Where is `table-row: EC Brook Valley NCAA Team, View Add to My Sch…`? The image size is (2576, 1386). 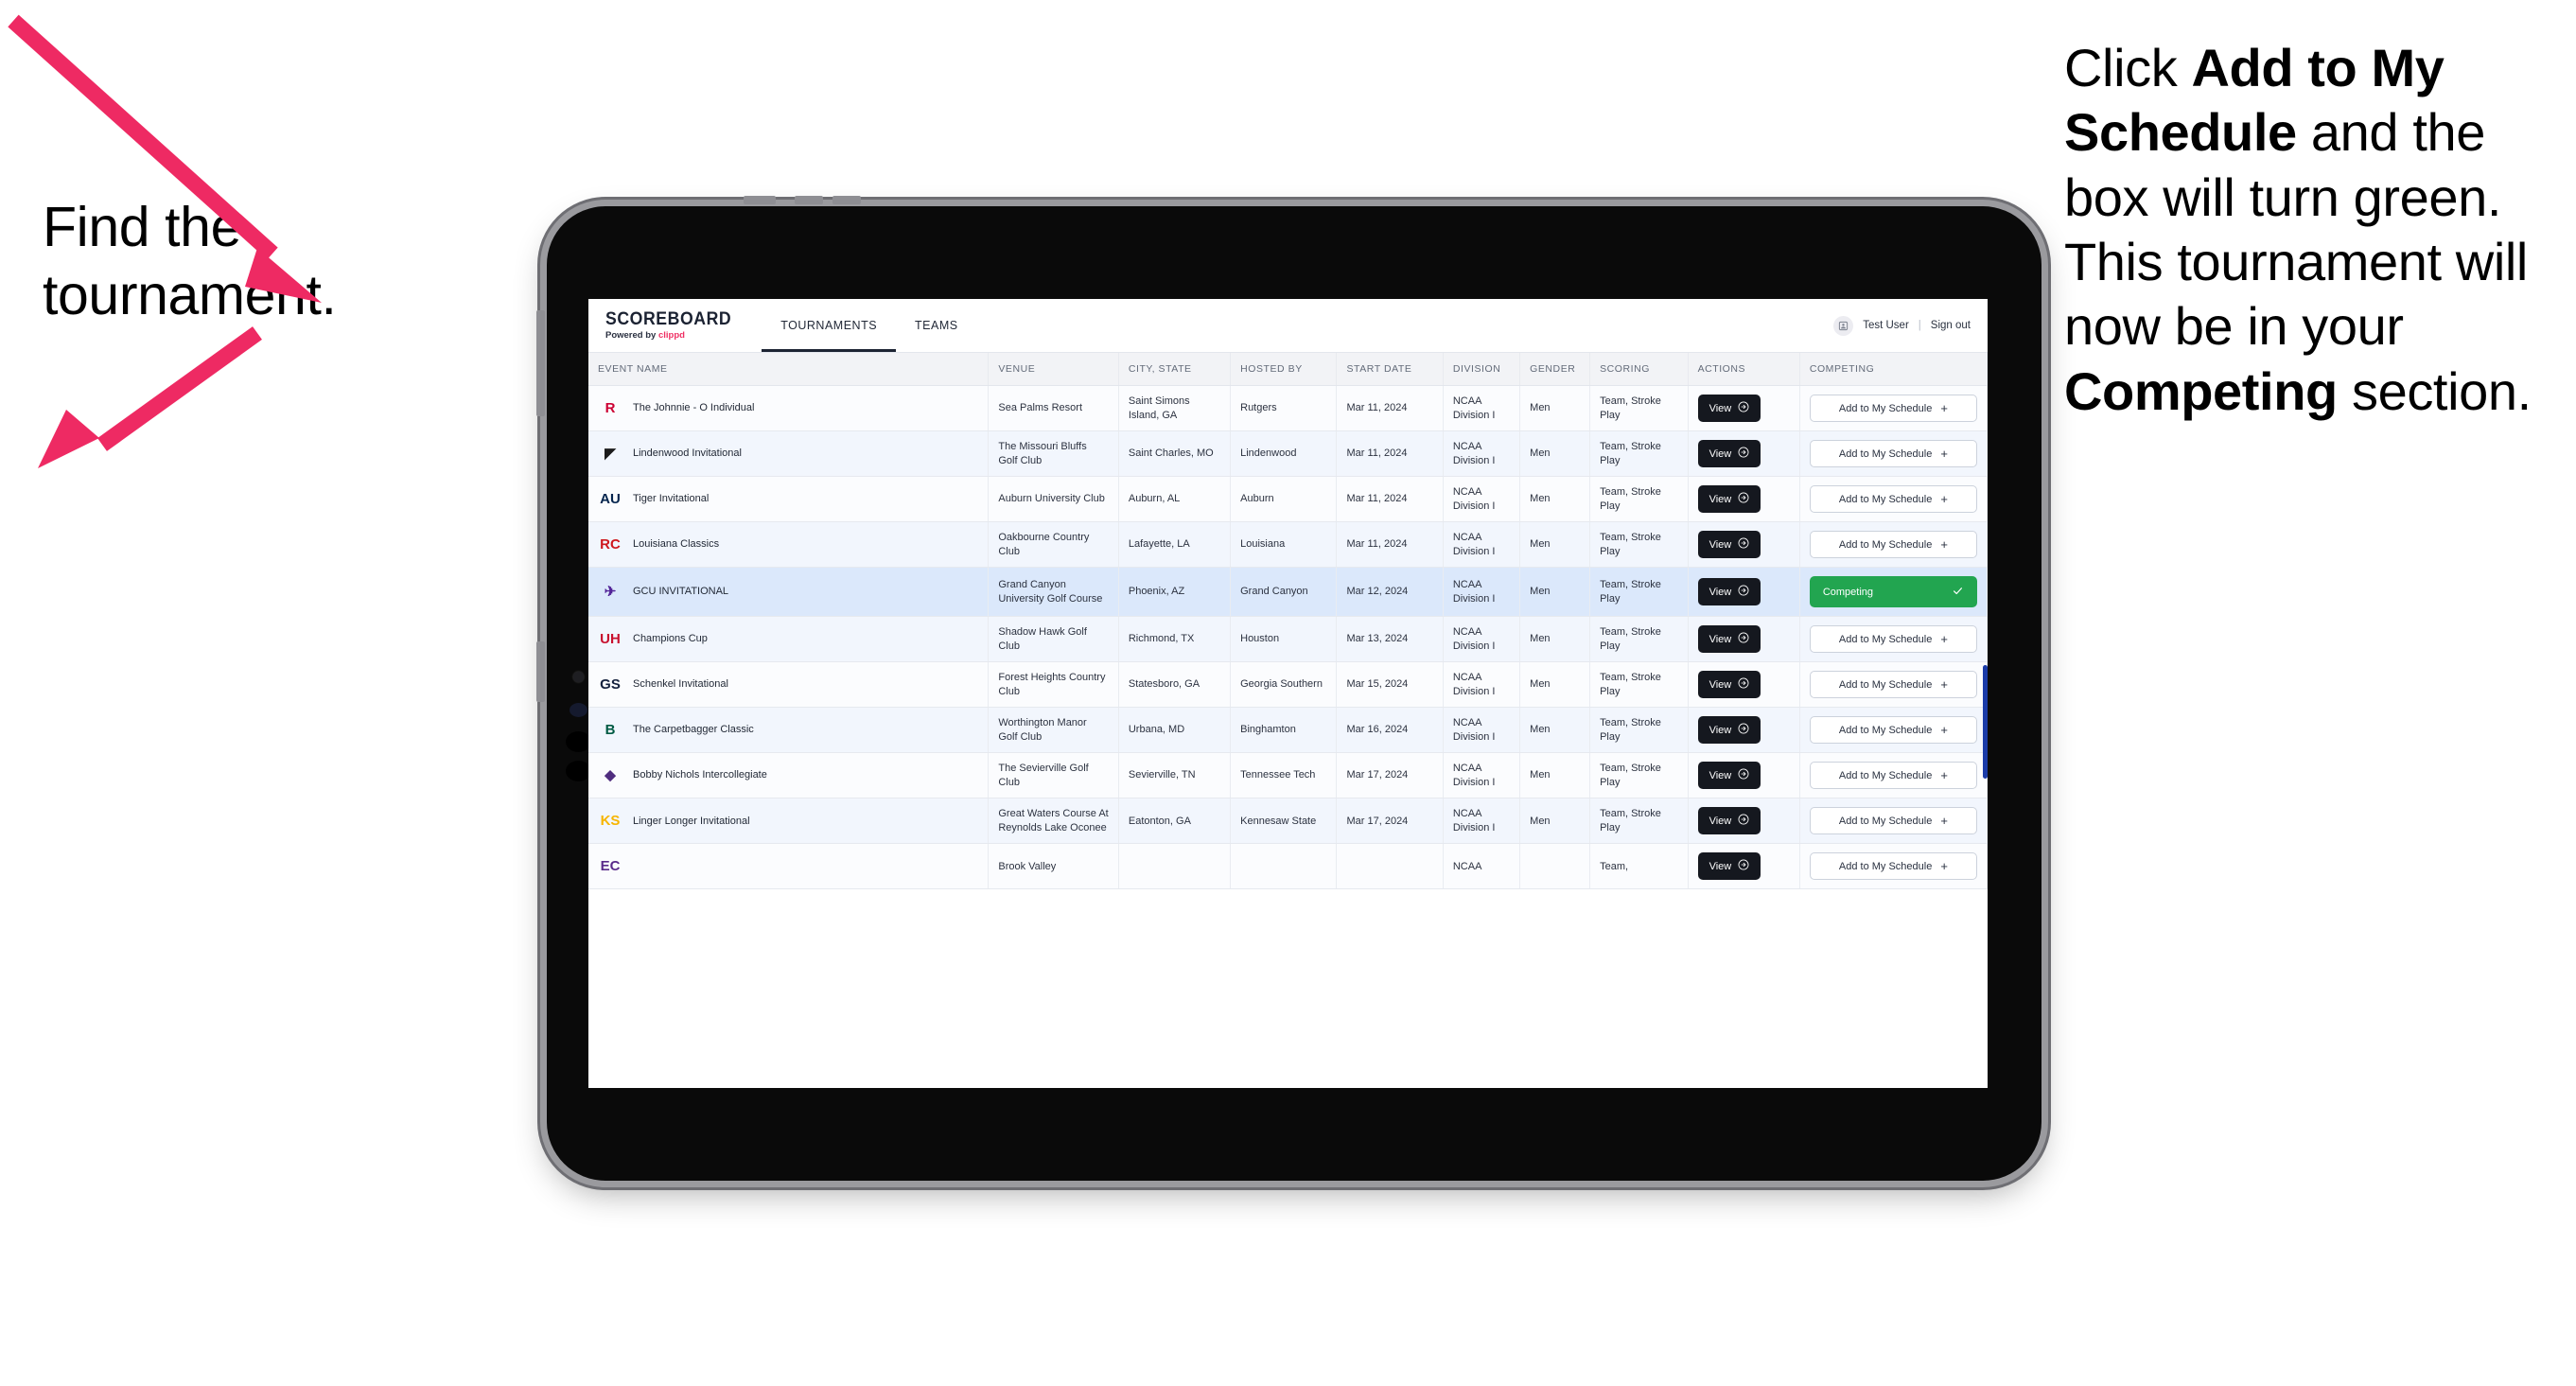 table-row: EC Brook Valley NCAA Team, View Add to My Sch… is located at coordinates (1288, 866).